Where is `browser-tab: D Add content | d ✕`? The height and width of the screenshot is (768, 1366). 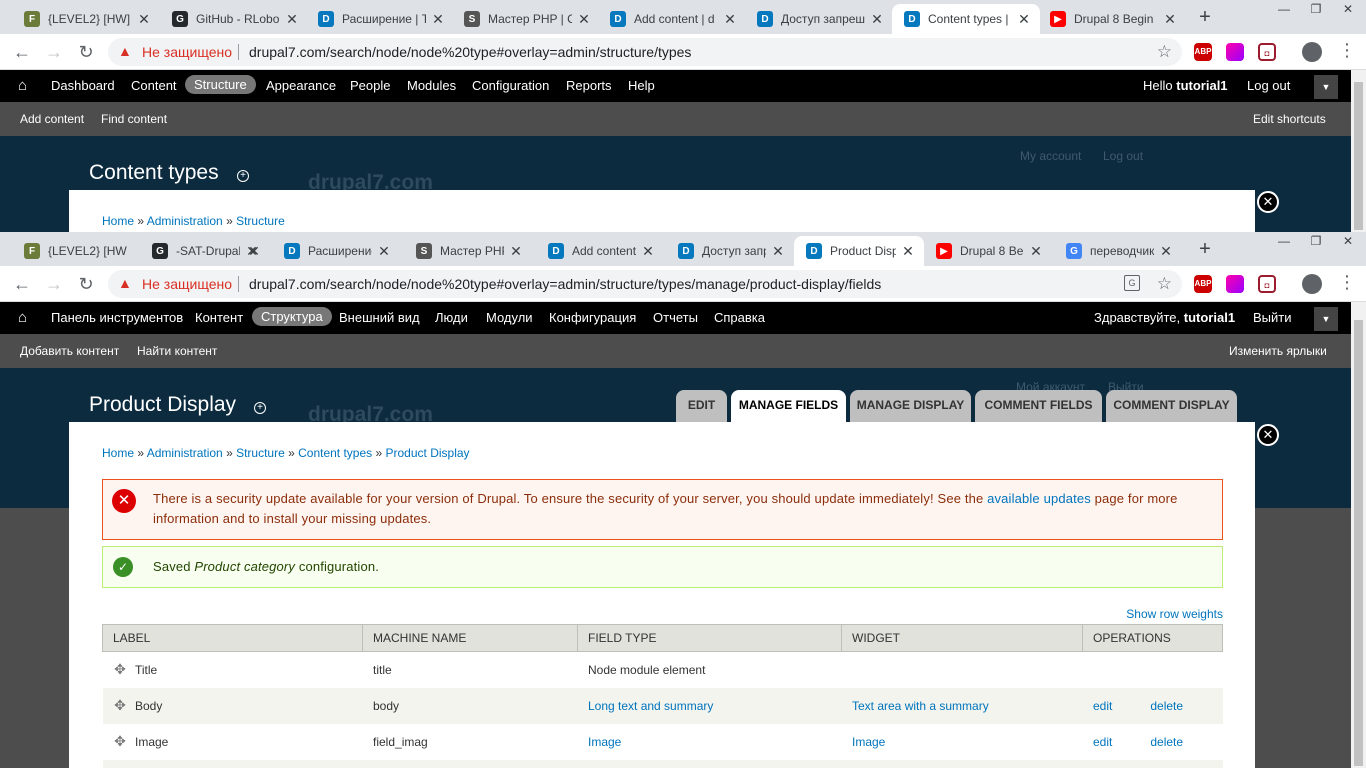
browser-tab: D Add content | d ✕ is located at coordinates (672, 19).